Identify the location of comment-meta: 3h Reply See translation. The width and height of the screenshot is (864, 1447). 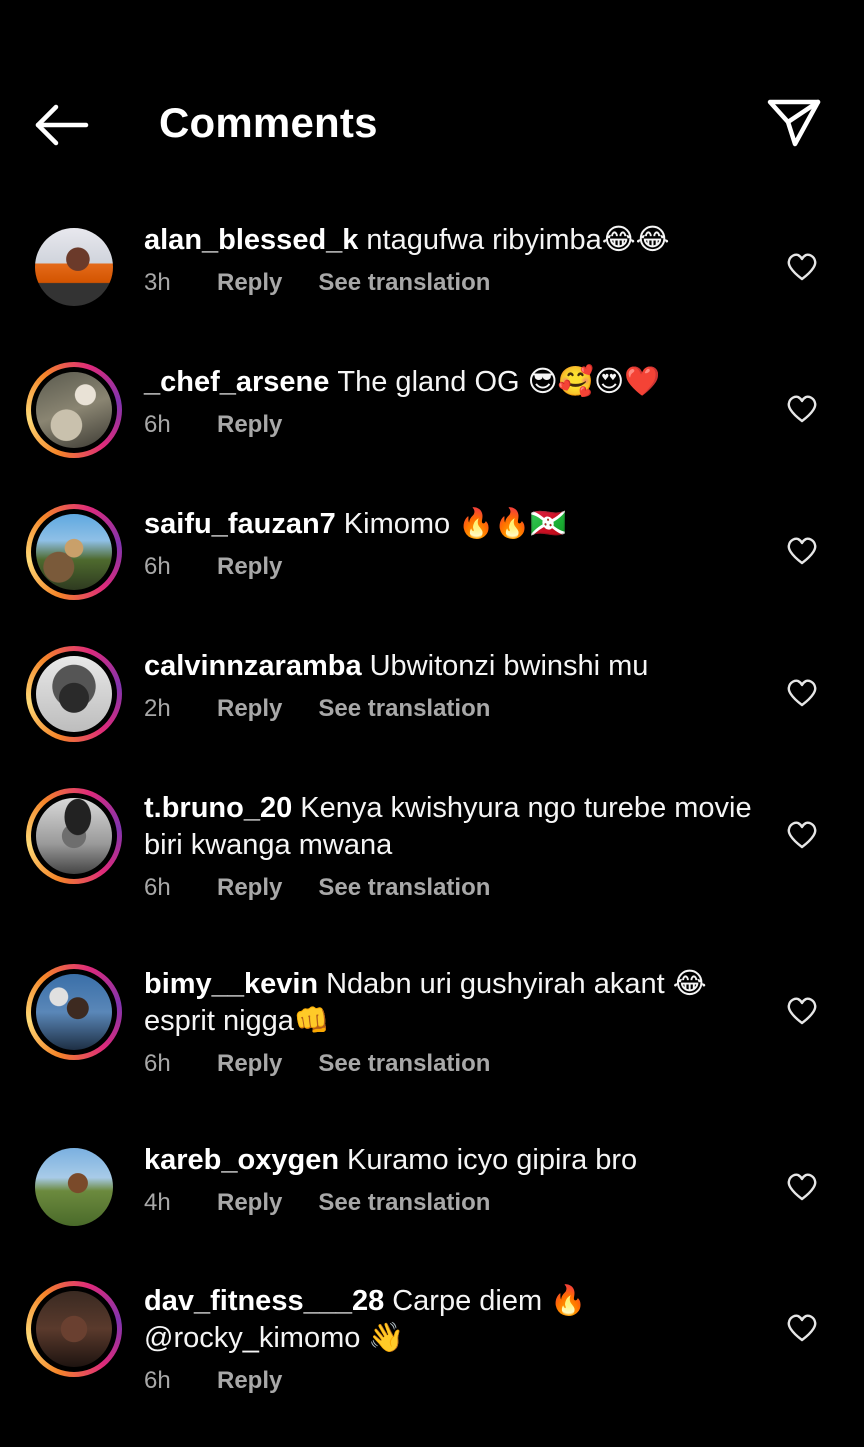
(449, 283).